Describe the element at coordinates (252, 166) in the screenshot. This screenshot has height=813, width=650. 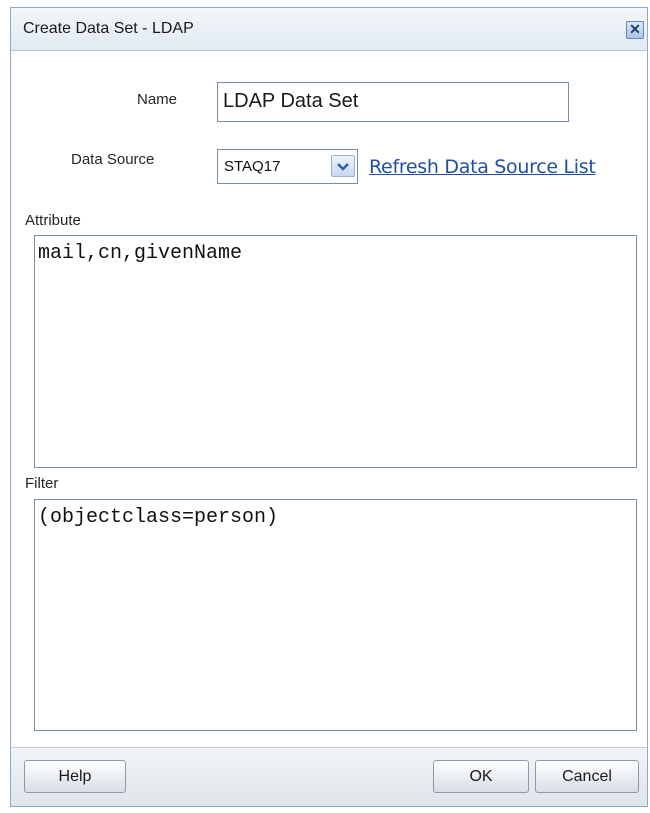
I see `data-source-value: STAQ17` at that location.